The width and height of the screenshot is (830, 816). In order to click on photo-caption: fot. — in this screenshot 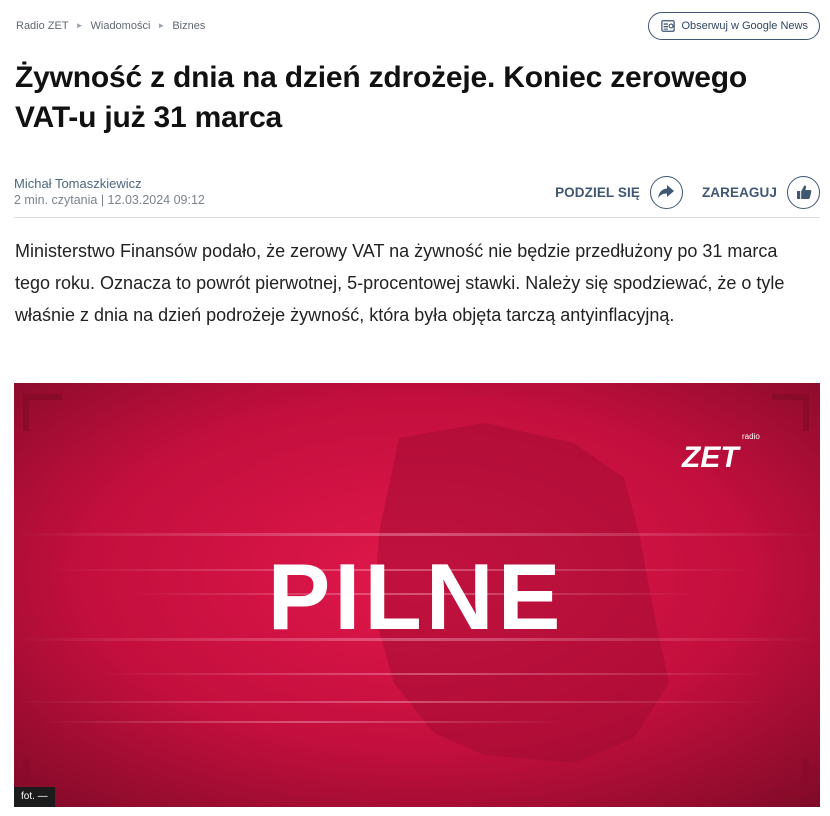, I will do `click(34, 797)`.